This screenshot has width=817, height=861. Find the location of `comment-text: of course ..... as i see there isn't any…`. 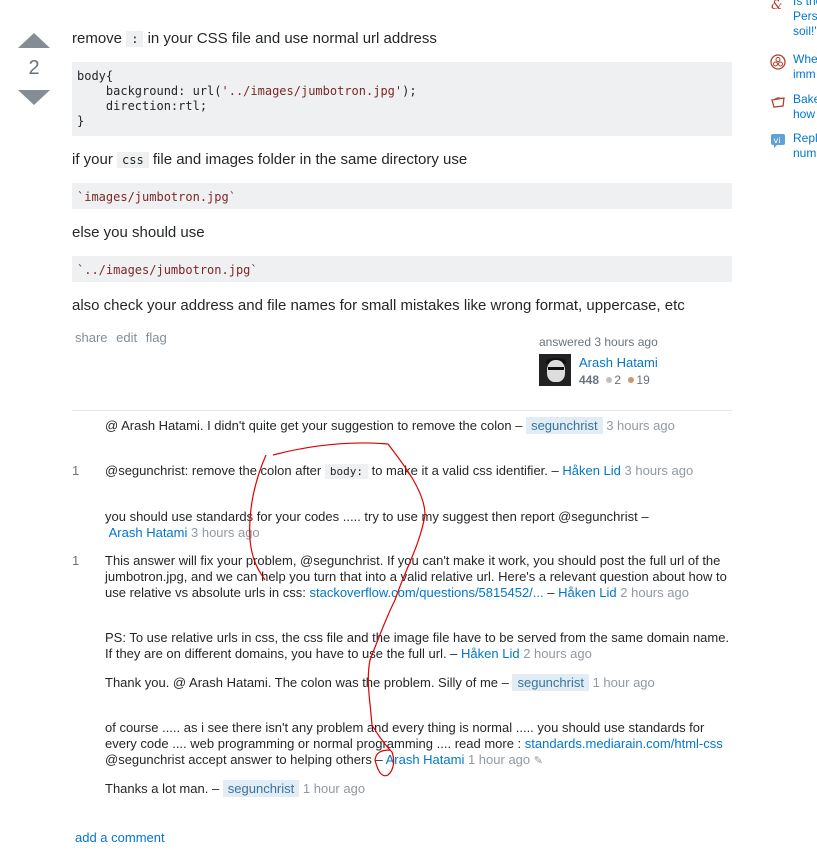

comment-text: of course ..... as i see there isn't any… is located at coordinates (414, 743).